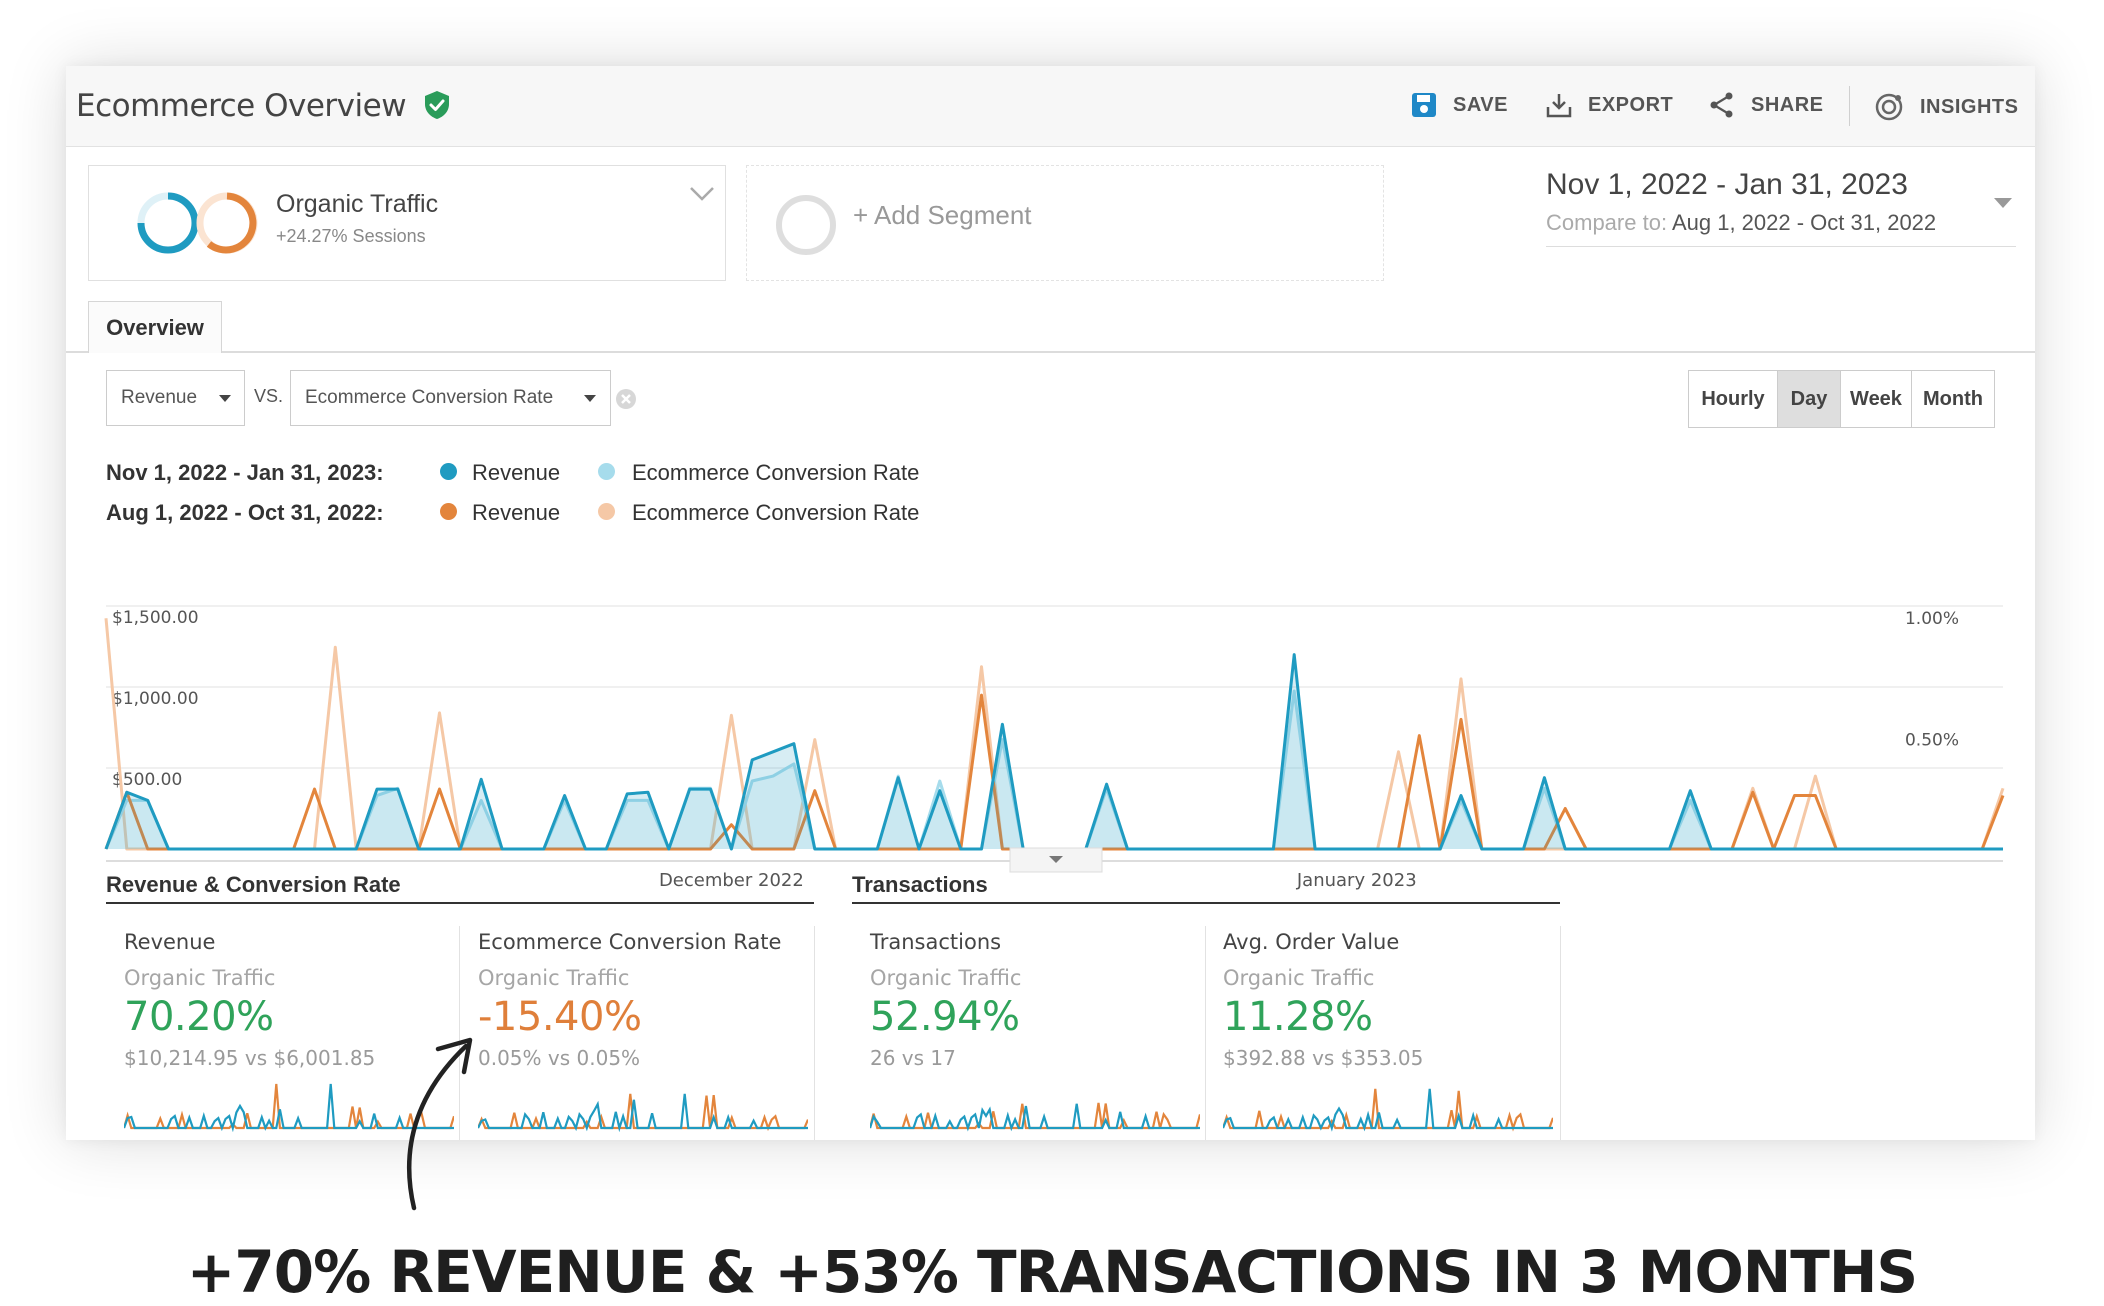 The height and width of the screenshot is (1306, 2104). Describe the element at coordinates (1932, 619) in the screenshot. I see `y-tick-right: 1.00%` at that location.